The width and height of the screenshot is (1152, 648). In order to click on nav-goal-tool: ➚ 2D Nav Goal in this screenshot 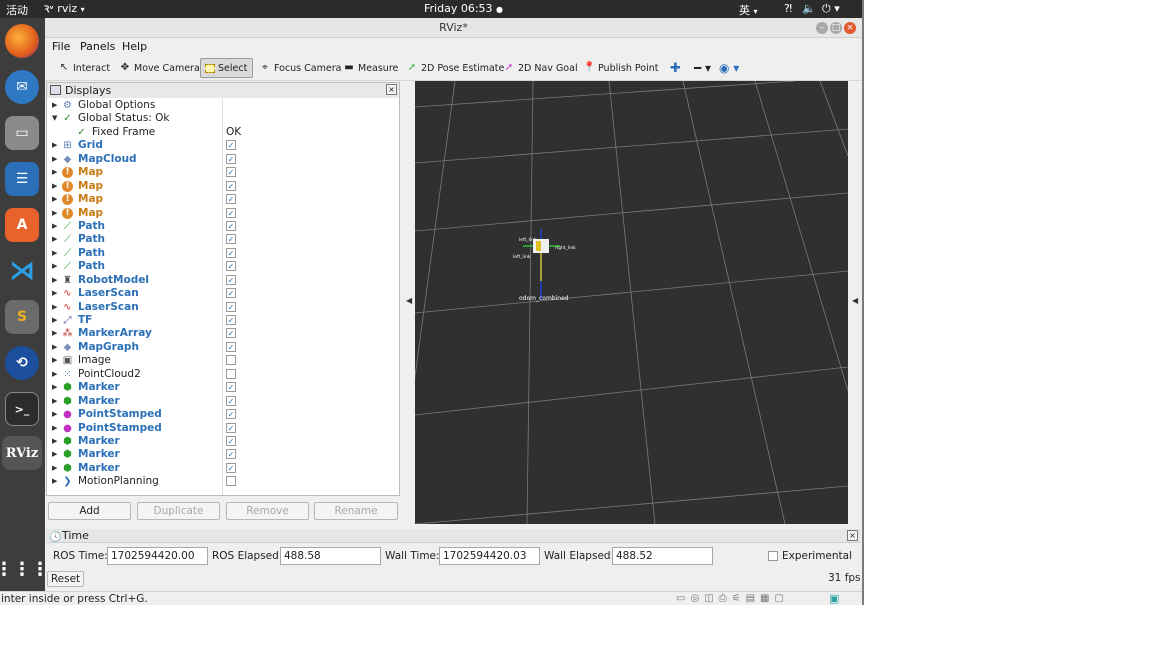, I will do `click(540, 68)`.